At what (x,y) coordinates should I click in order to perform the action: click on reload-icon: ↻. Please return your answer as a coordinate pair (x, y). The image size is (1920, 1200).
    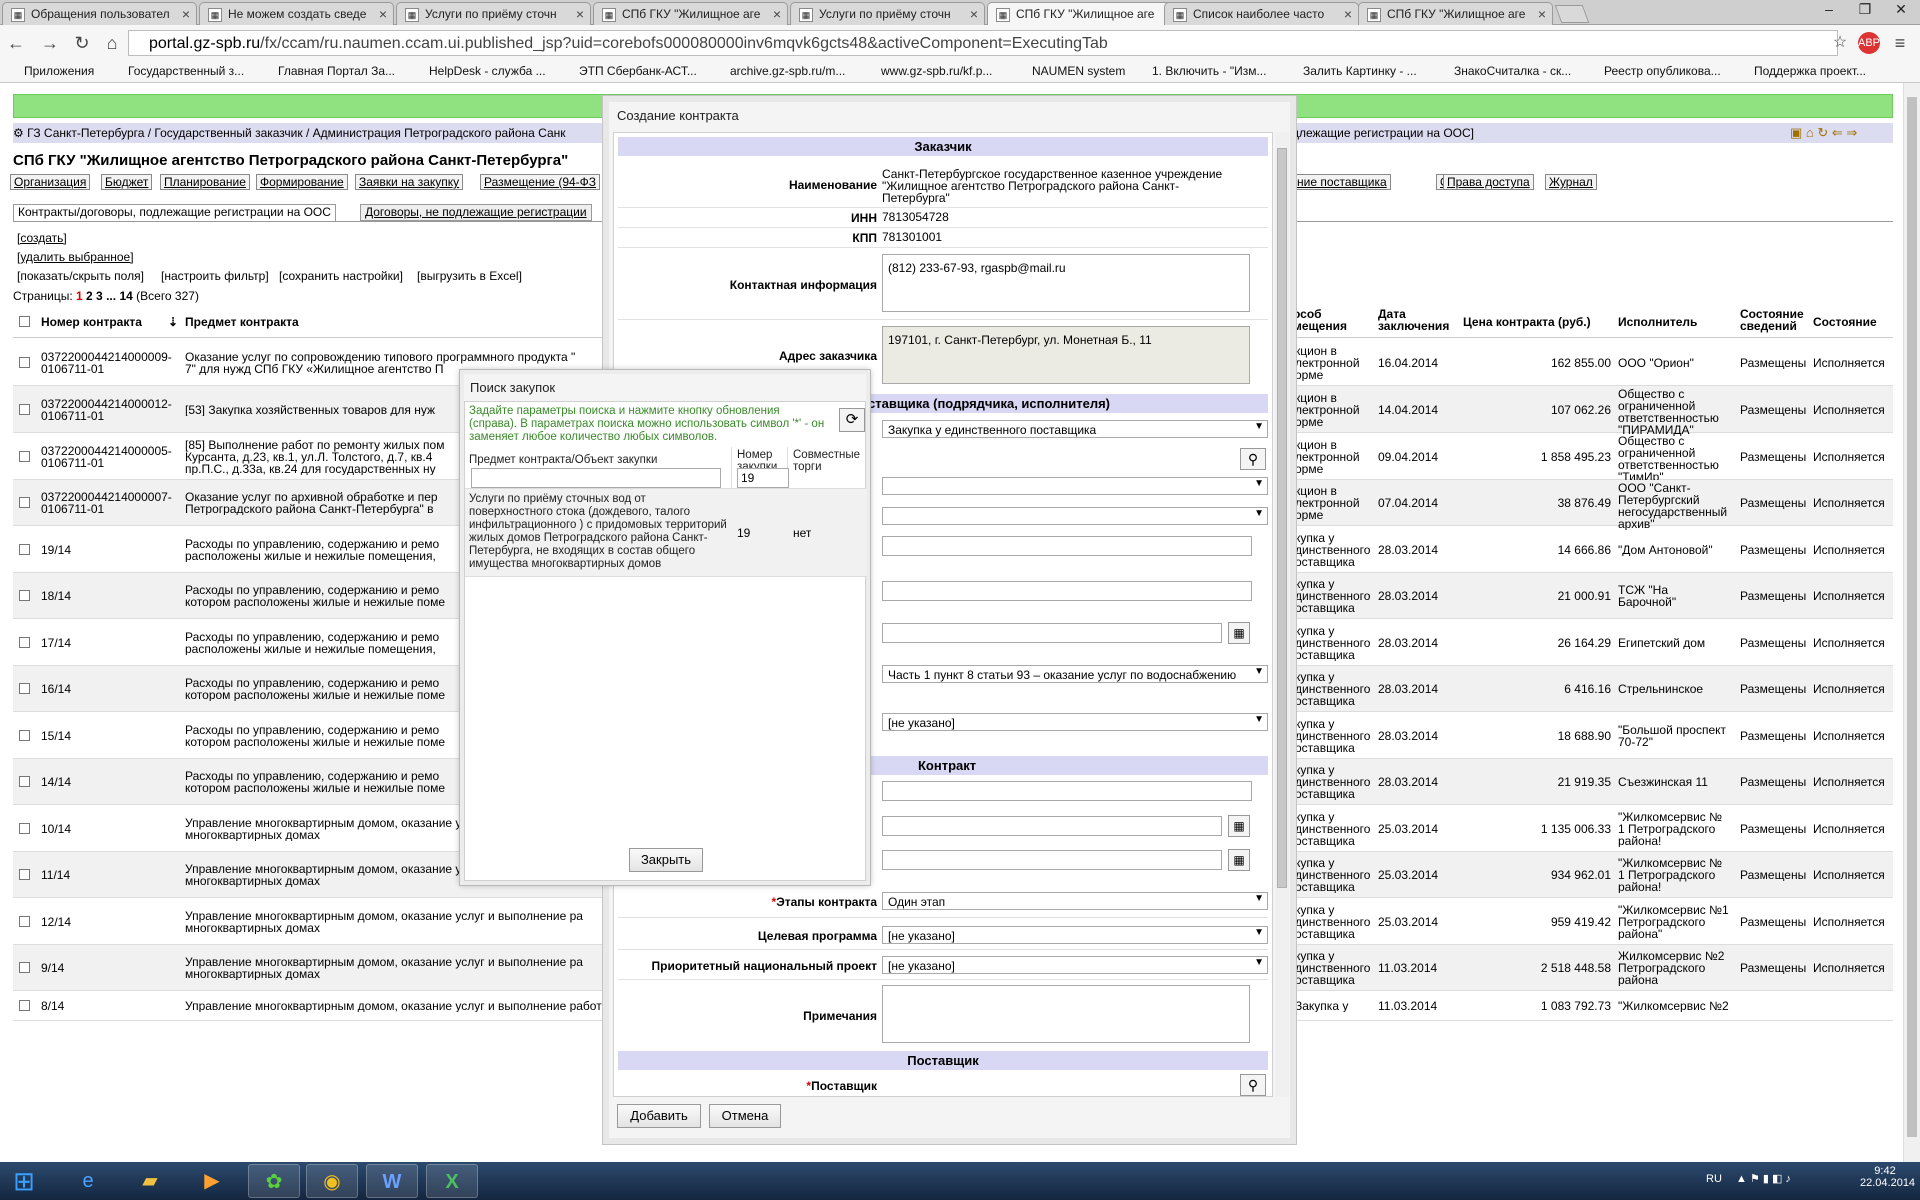
    Looking at the image, I should click on (82, 43).